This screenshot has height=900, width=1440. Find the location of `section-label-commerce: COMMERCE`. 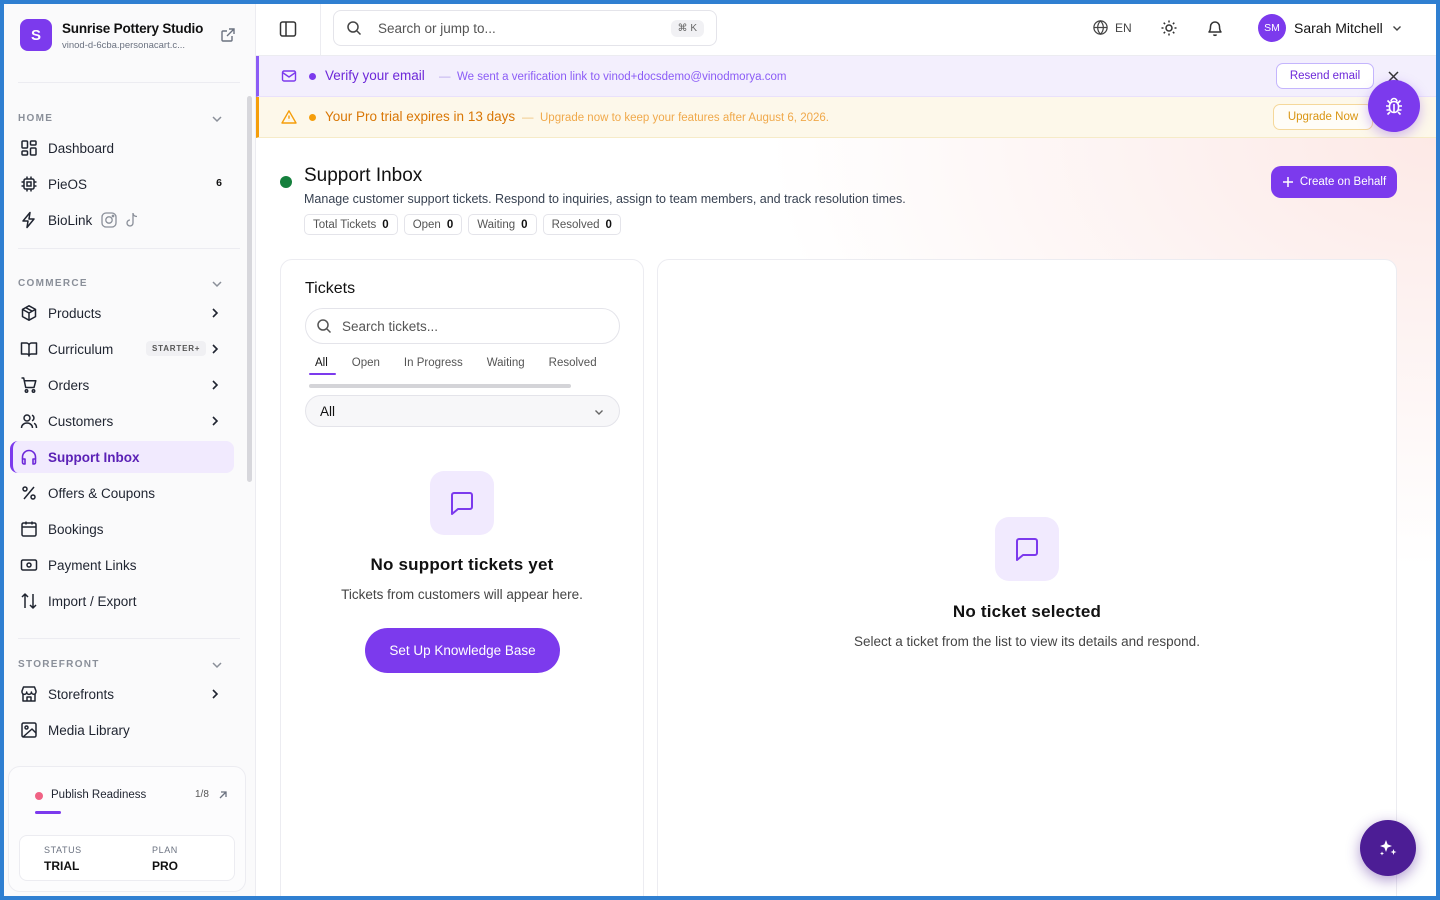

section-label-commerce: COMMERCE is located at coordinates (53, 283).